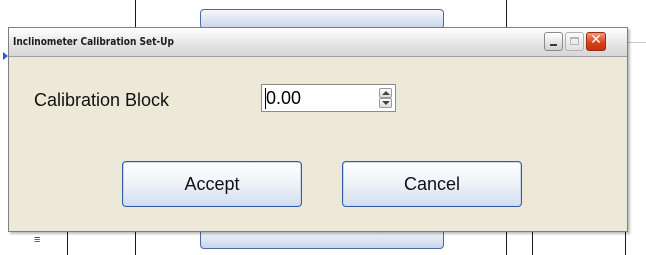 The image size is (646, 255). What do you see at coordinates (93, 41) in the screenshot?
I see `window-title: Inclinometer Calibration Set-Up` at bounding box center [93, 41].